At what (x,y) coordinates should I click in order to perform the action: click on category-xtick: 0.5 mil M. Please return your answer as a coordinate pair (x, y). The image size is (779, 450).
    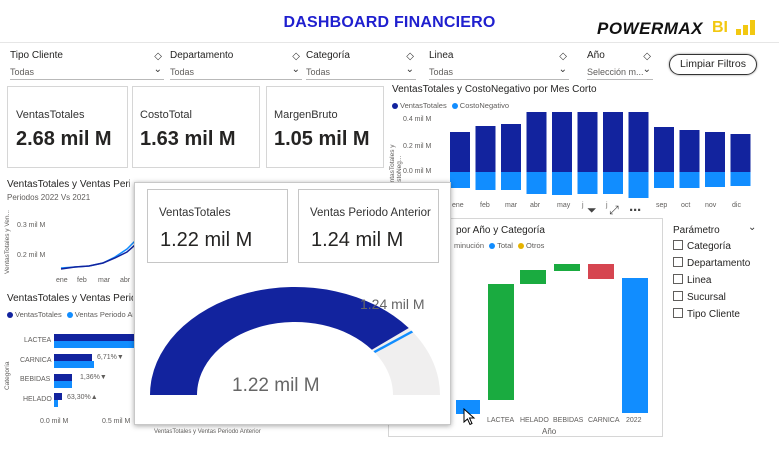
    Looking at the image, I should click on (116, 421).